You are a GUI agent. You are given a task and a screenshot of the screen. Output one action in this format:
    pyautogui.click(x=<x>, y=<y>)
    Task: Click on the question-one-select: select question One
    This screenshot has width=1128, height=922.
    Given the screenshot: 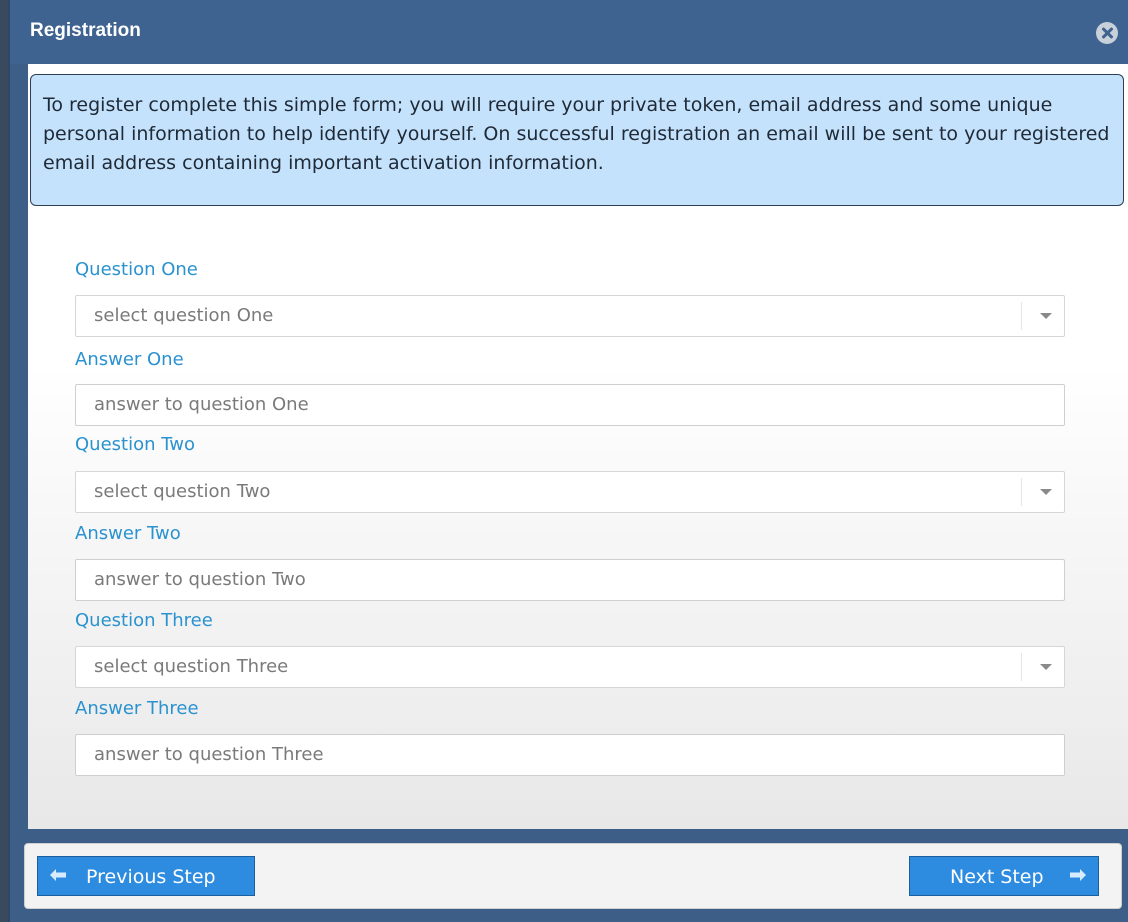 What is the action you would take?
    pyautogui.click(x=570, y=316)
    